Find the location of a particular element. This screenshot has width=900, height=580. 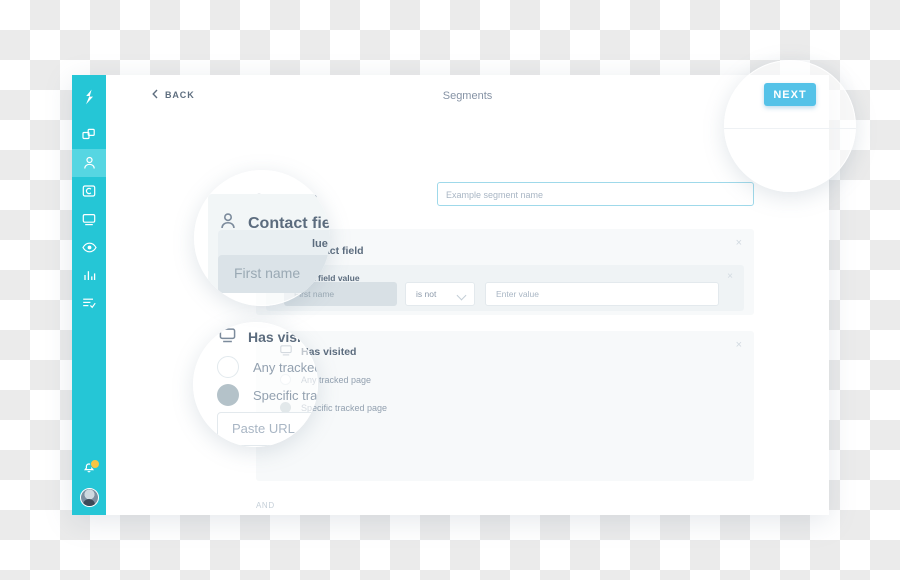

sidebar-item-notifications is located at coordinates (89, 469).